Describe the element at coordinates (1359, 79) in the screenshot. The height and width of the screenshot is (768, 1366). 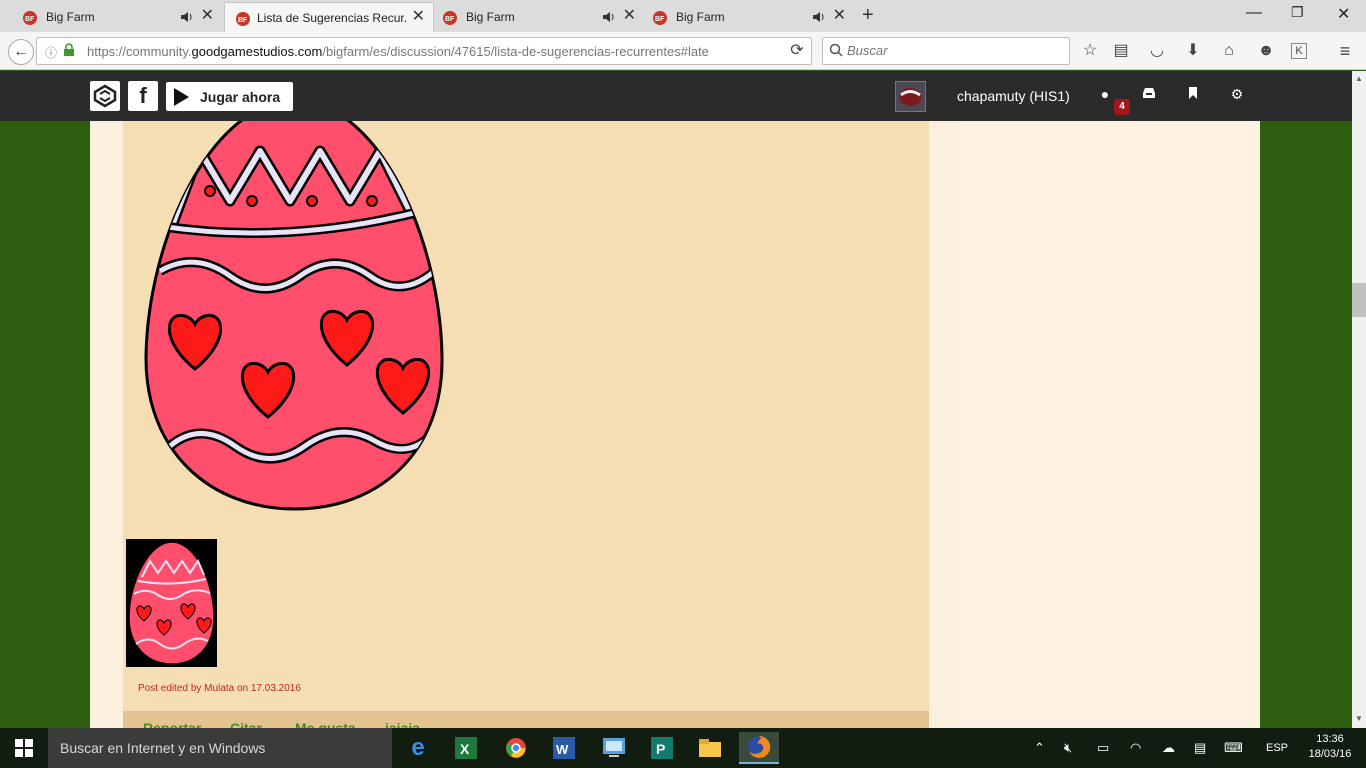
I see `scroll-up-icon: ▲` at that location.